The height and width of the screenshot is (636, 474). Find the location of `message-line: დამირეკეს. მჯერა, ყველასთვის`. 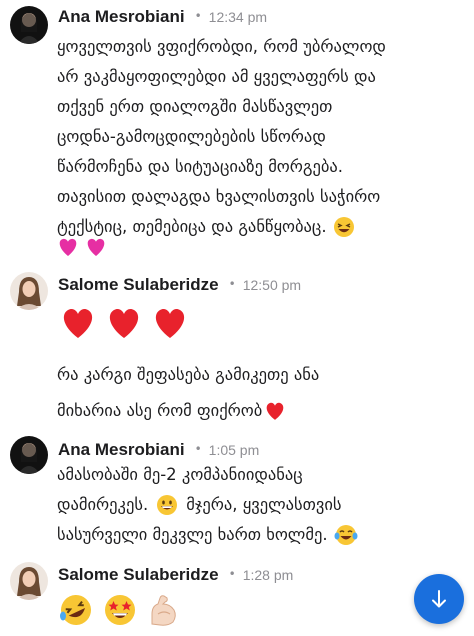

message-line: დამირეკეს. მჯერა, ყველასთვის is located at coordinates (207, 505).